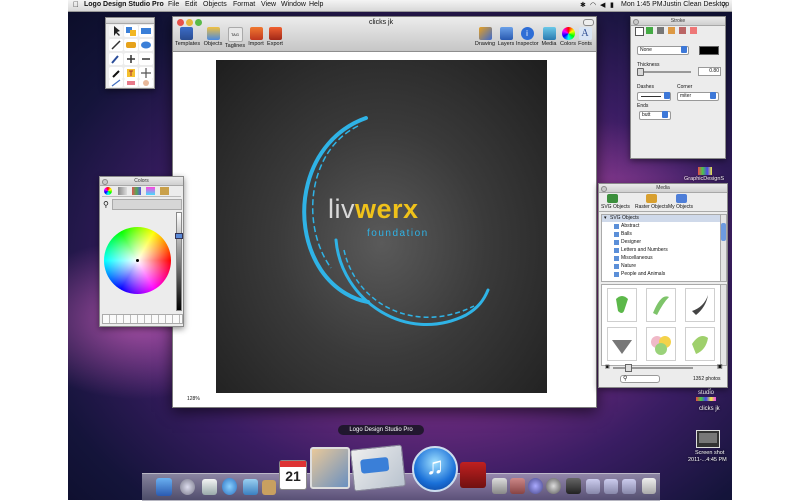 The height and width of the screenshot is (501, 800). What do you see at coordinates (499, 486) in the screenshot?
I see `preview-dock-icon` at bounding box center [499, 486].